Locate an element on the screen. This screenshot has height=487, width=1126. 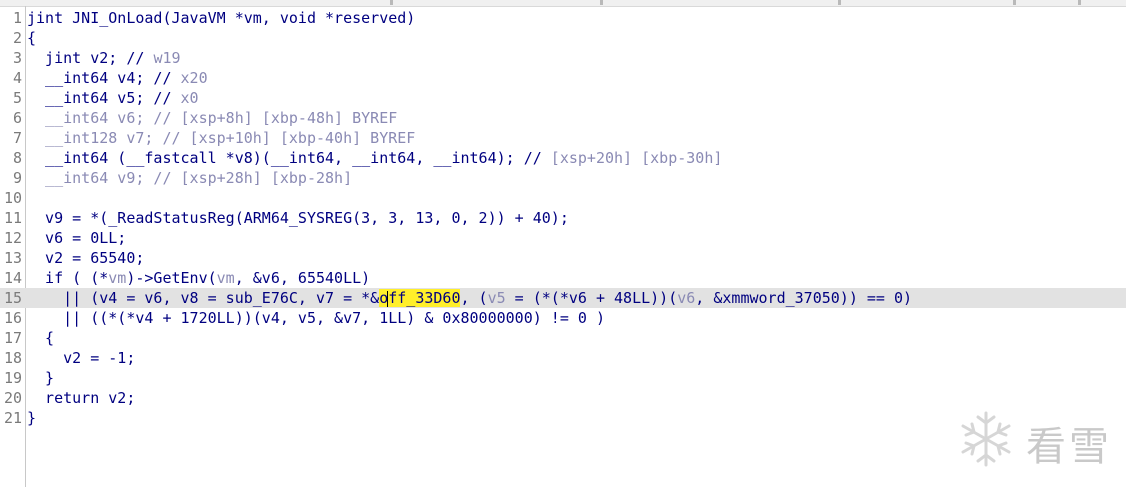
code-token: return v2; is located at coordinates (81, 398).